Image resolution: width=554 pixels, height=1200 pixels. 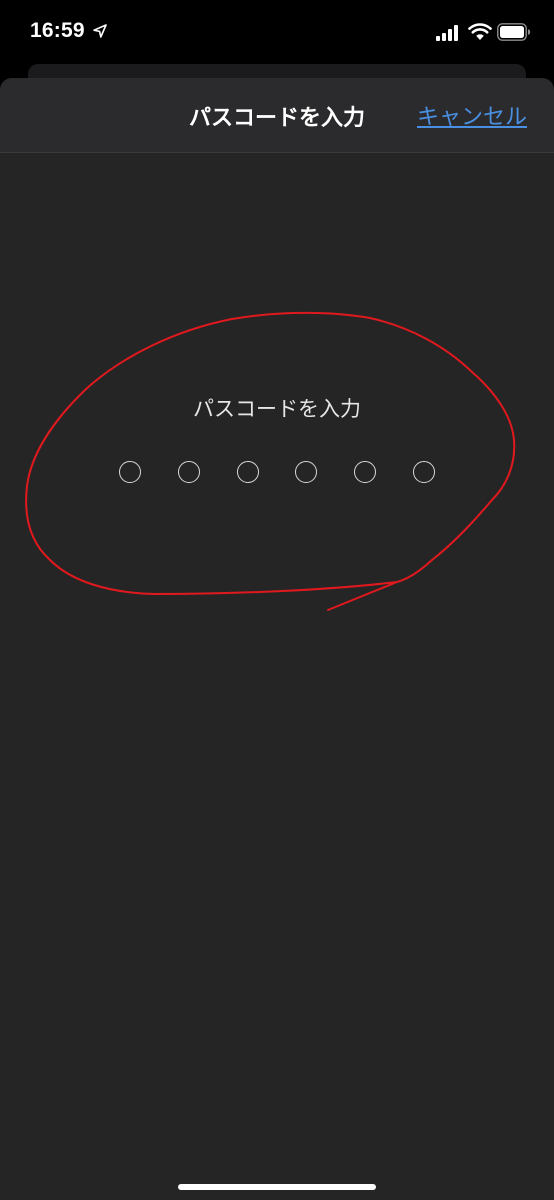 I want to click on navigation-bar: パスコードを入力 キャンセル, so click(x=277, y=115).